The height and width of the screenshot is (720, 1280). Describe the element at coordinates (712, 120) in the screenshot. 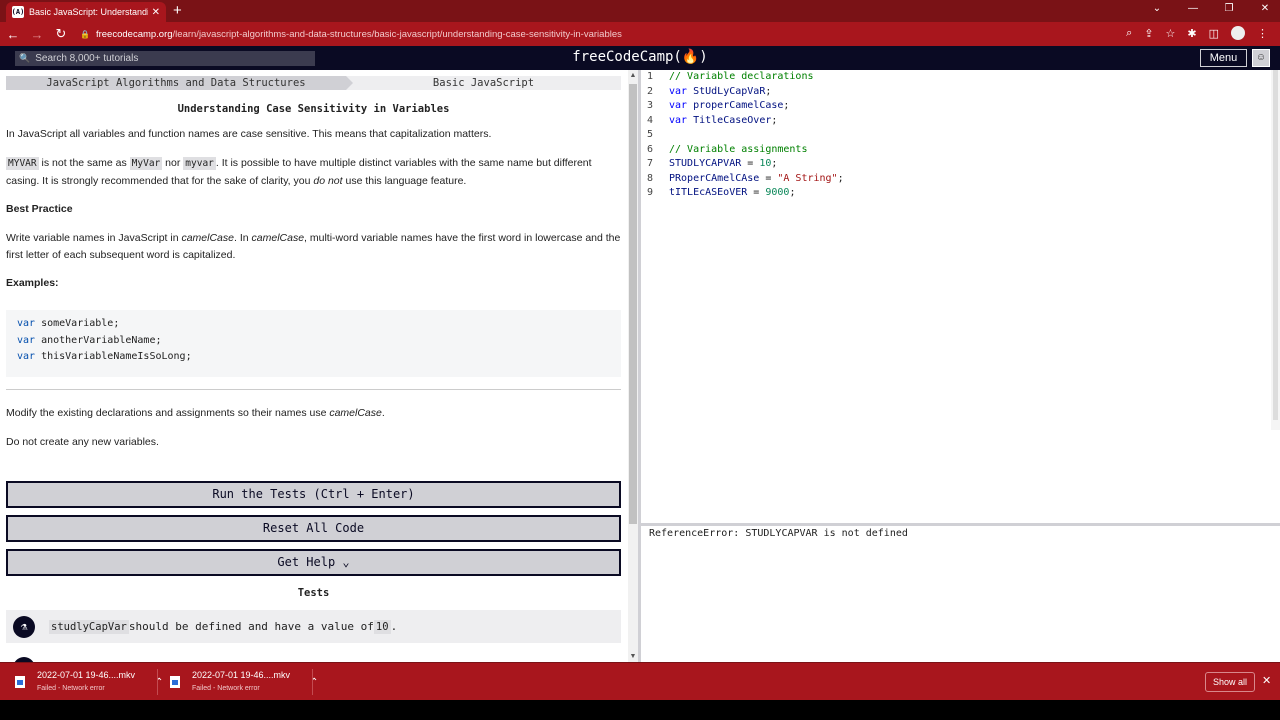

I see `editor-line: 4 var TitleCaseOver;` at that location.